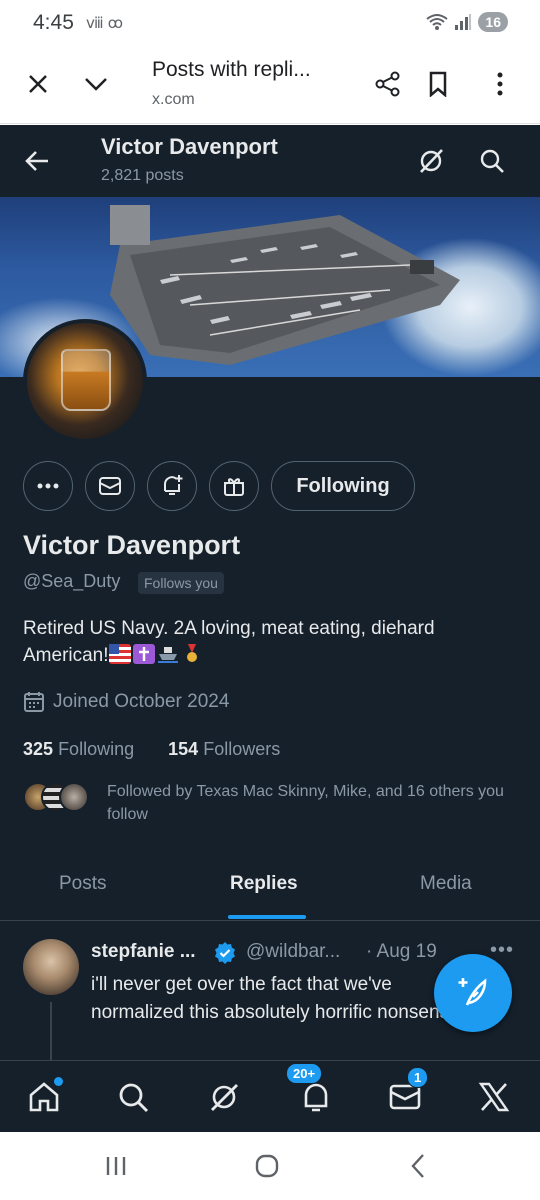  I want to click on more-options-button, so click(48, 486).